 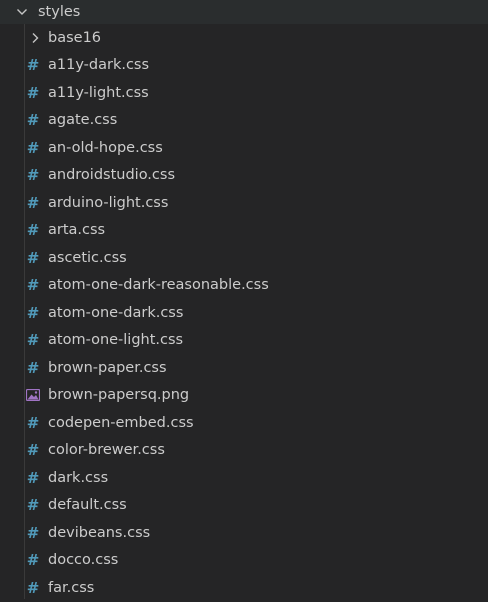 I want to click on file-item: # androidstudio.css, so click(x=244, y=176).